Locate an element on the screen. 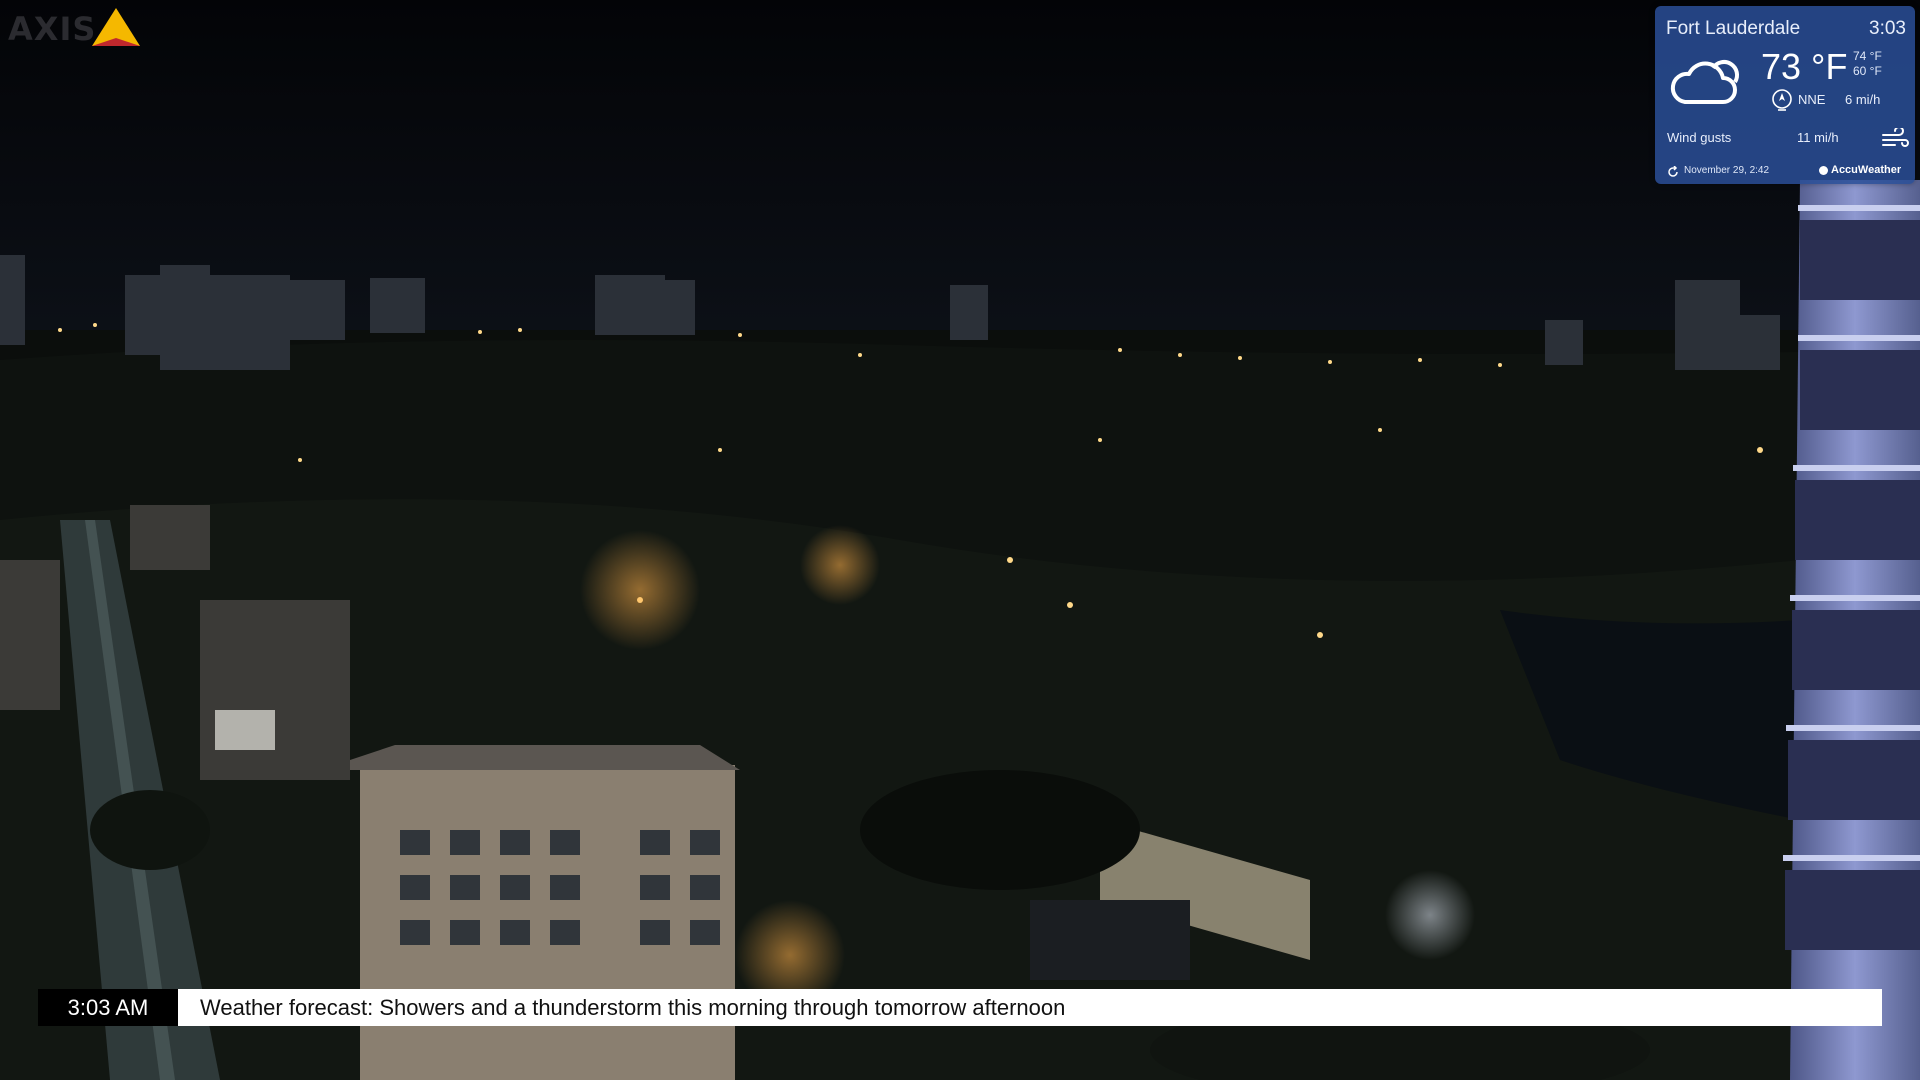  weather-city: Fort Lauderdale is located at coordinates (1733, 28).